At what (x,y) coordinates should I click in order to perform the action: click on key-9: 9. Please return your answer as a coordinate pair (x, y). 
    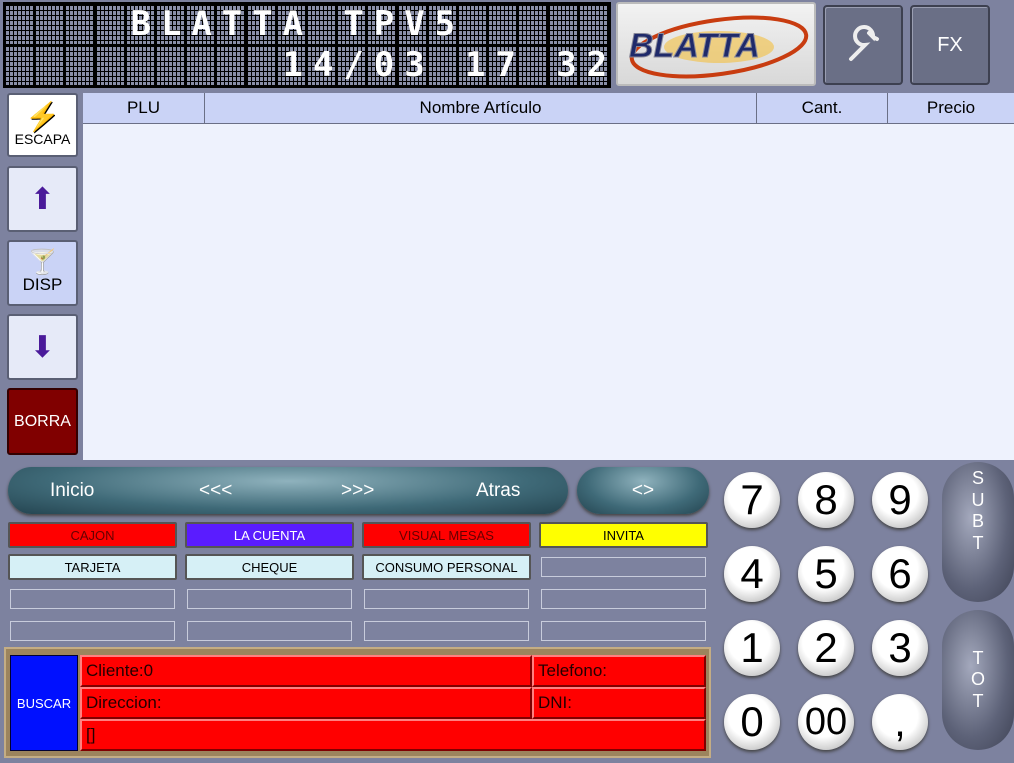
    Looking at the image, I should click on (900, 500).